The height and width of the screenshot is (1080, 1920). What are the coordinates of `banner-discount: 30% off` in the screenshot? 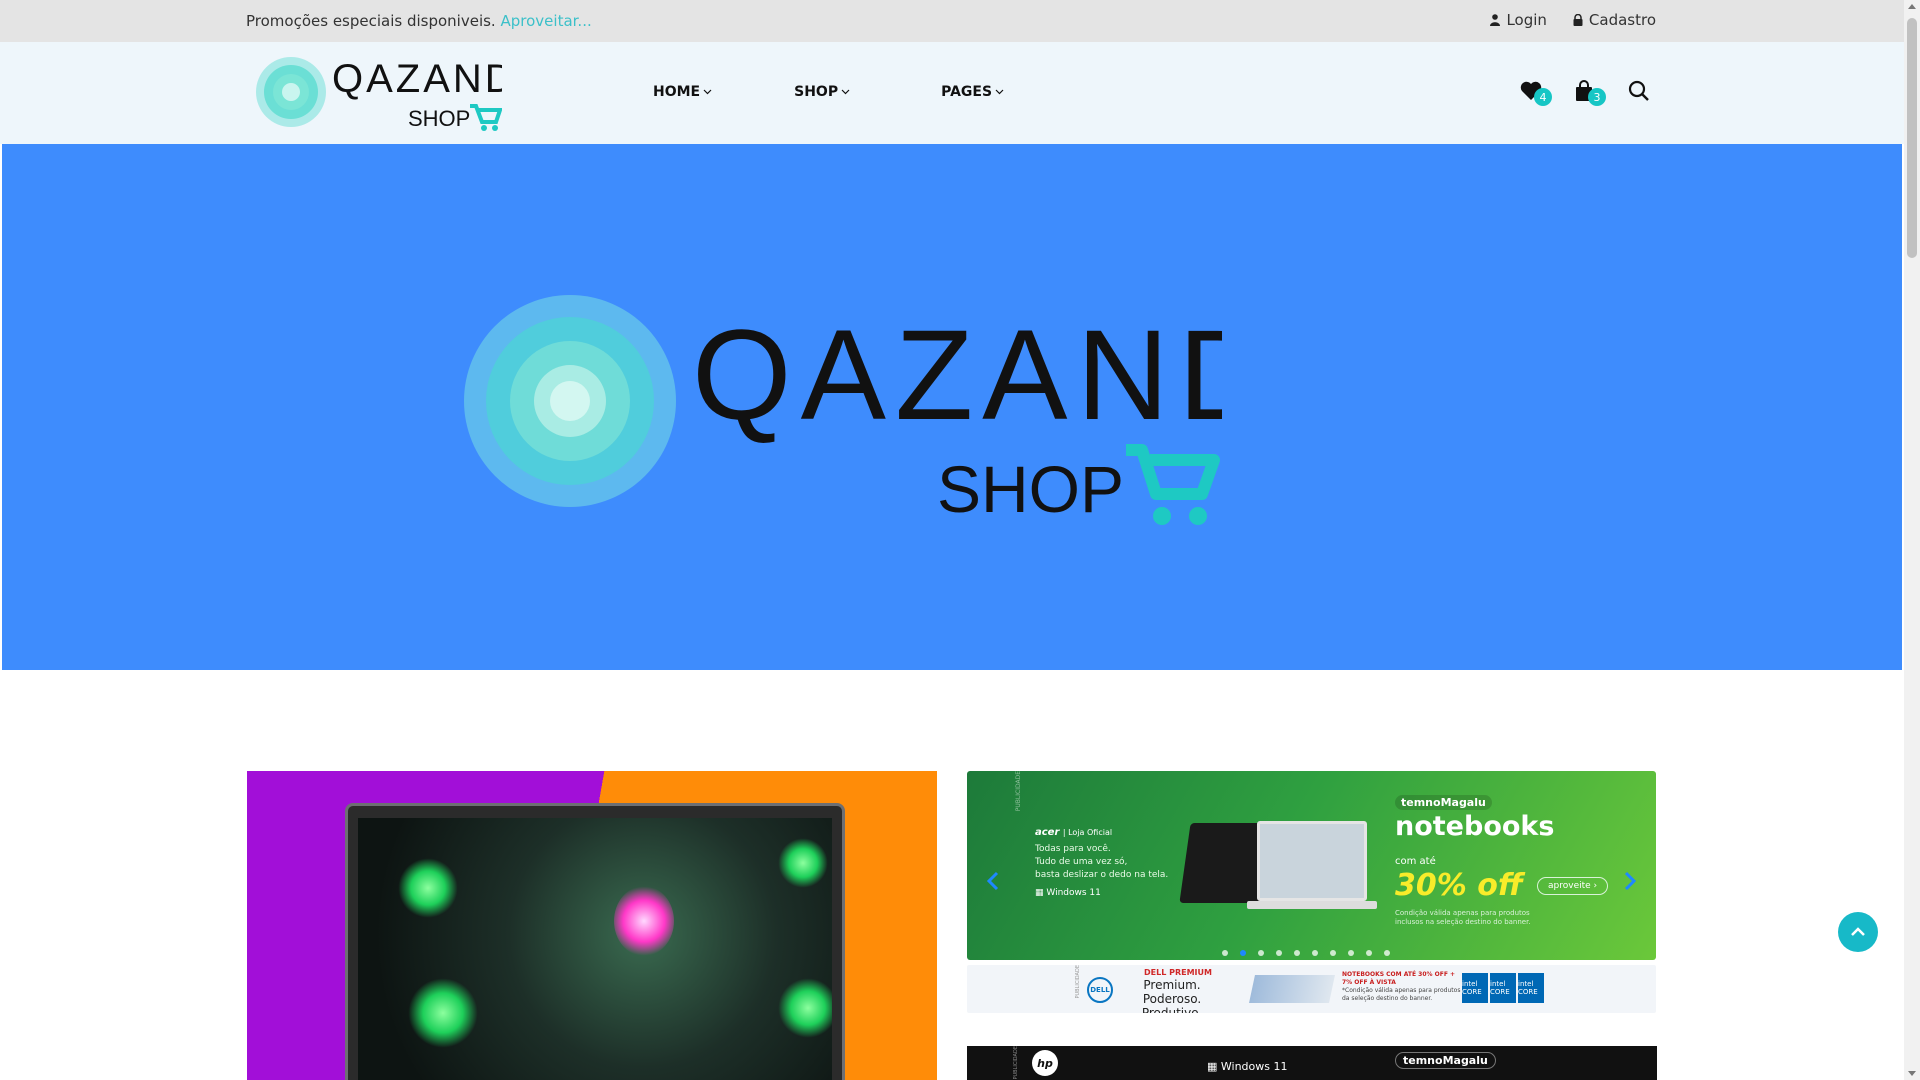 It's located at (1459, 885).